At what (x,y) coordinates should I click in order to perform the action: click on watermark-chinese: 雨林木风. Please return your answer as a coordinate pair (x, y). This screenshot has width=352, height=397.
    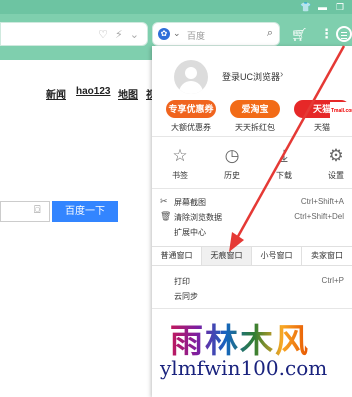
    Looking at the image, I should click on (240, 338).